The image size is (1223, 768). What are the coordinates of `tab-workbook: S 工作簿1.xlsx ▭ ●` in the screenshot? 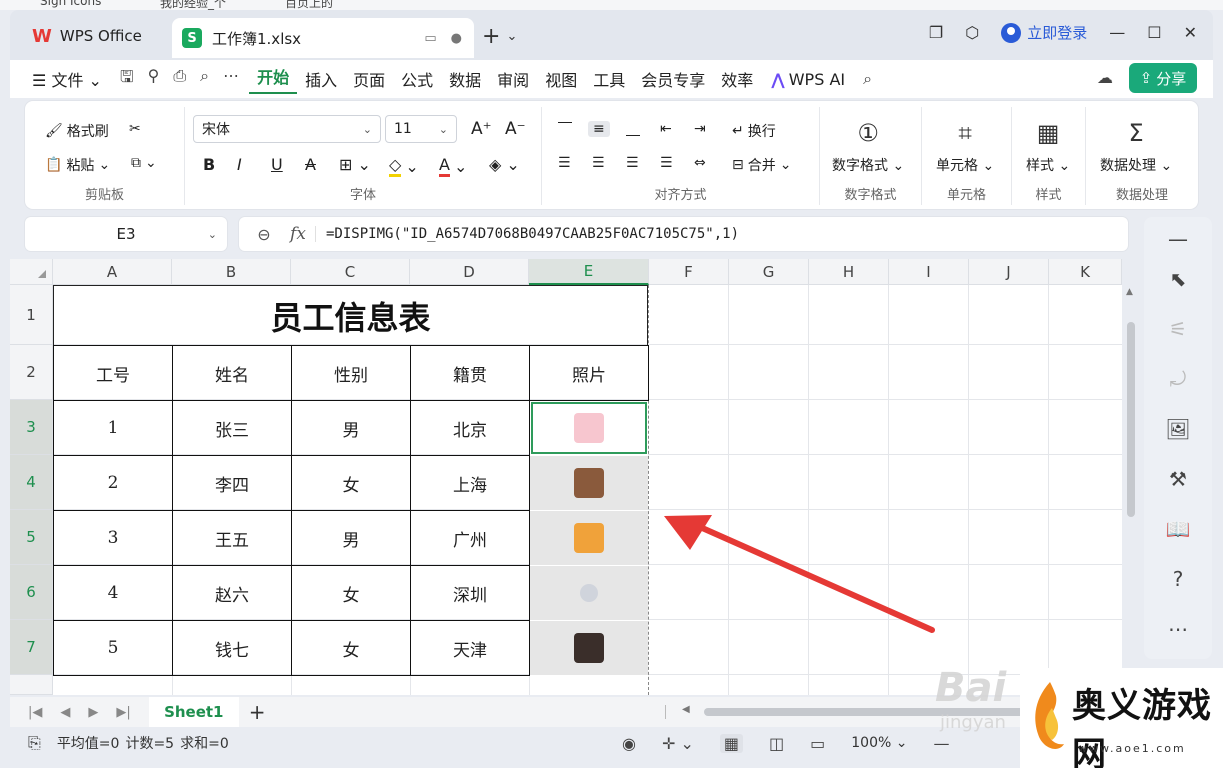 It's located at (323, 38).